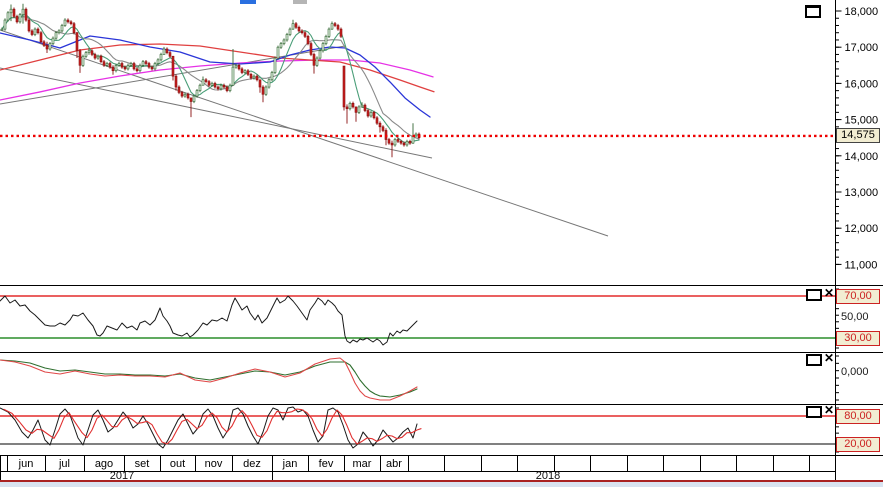  Describe the element at coordinates (26, 464) in the screenshot. I see `month-label: jun` at that location.